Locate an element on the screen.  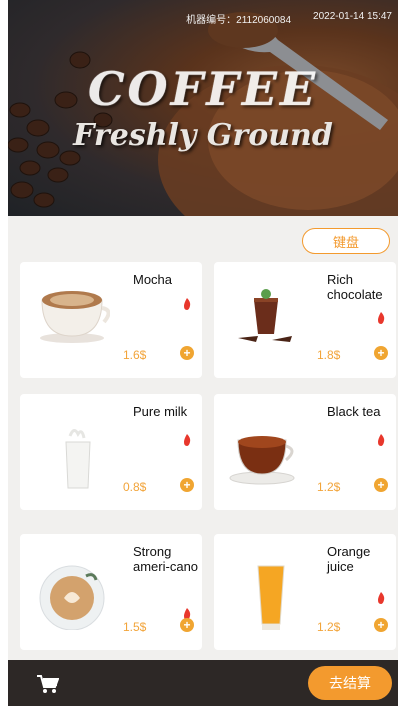
status-bar: 机器编号：2112060084 2022-01-14 15:47 is located at coordinates (289, 18).